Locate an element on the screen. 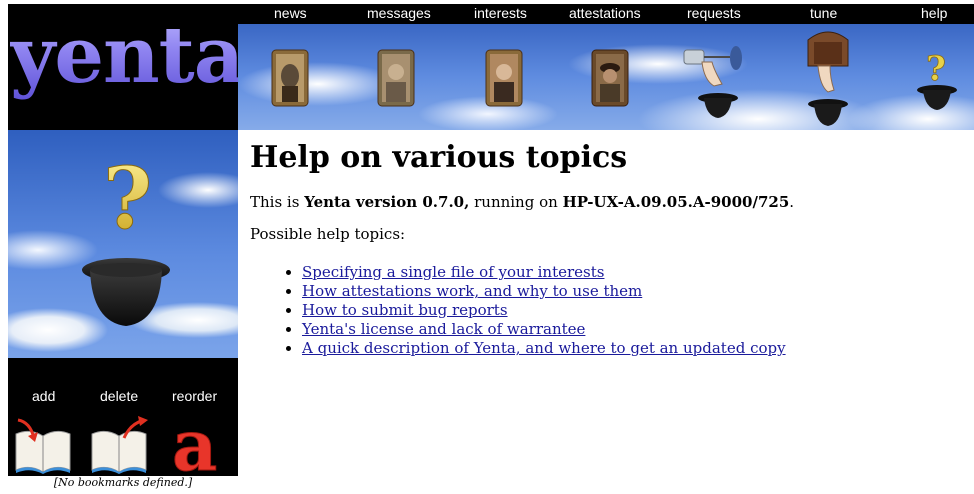 Image resolution: width=974 pixels, height=494 pixels. nav-attestations: attestations is located at coordinates (605, 13).